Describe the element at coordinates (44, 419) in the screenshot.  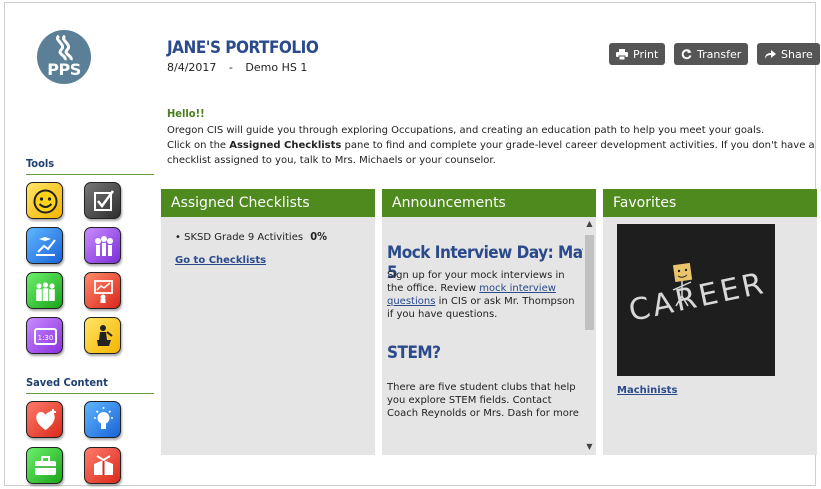
I see `heart-plus-icon` at that location.